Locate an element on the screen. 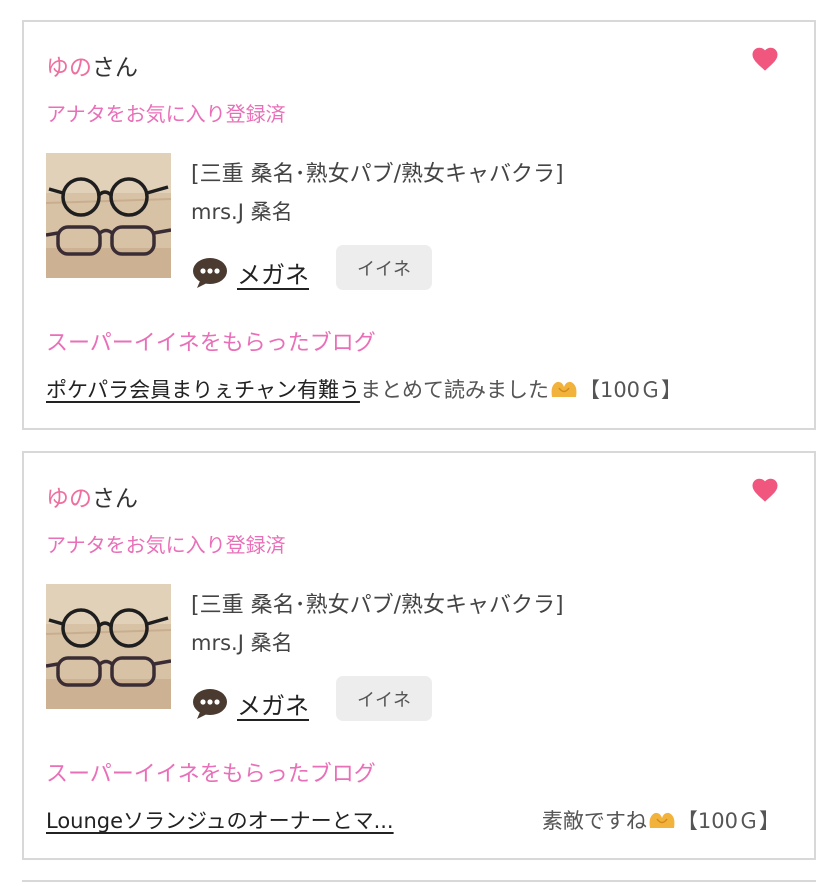 The height and width of the screenshot is (886, 840). next-card-edge is located at coordinates (419, 883).